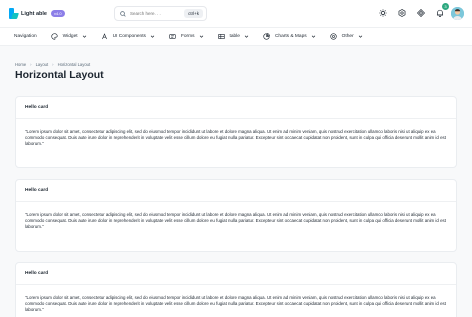  I want to click on breadcrumb-section: Layout, so click(42, 64).